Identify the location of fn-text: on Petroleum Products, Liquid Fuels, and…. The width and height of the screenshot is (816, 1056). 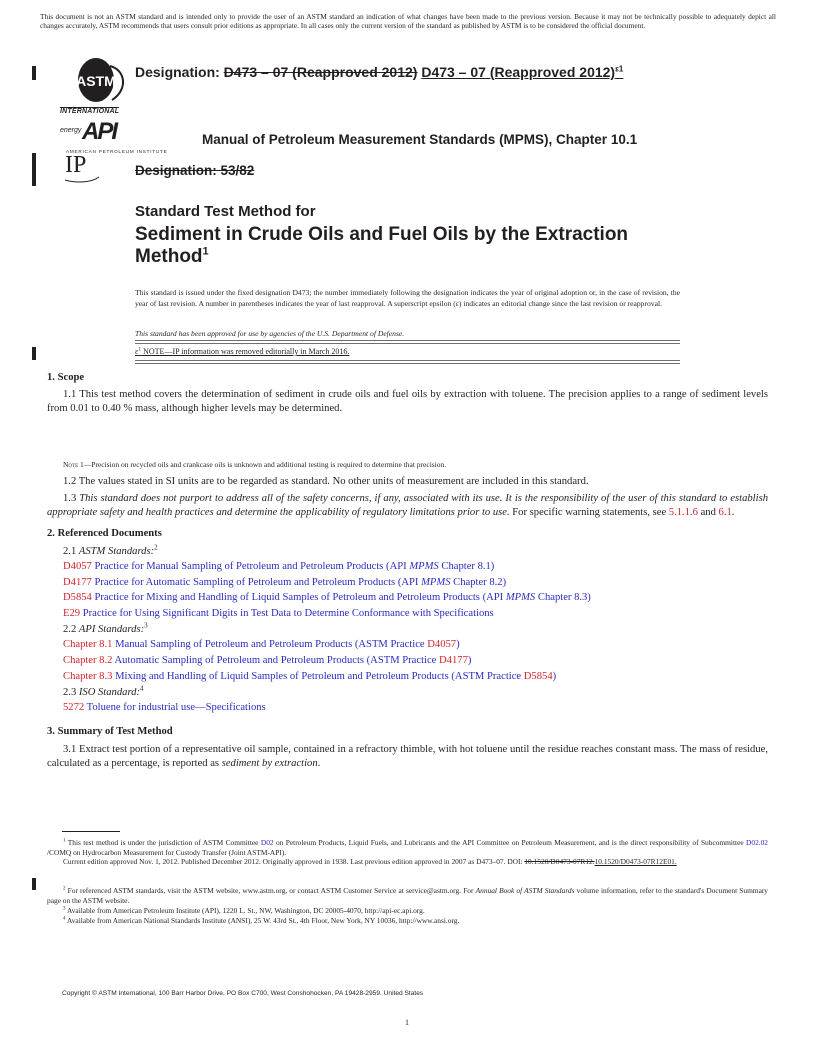
(510, 842).